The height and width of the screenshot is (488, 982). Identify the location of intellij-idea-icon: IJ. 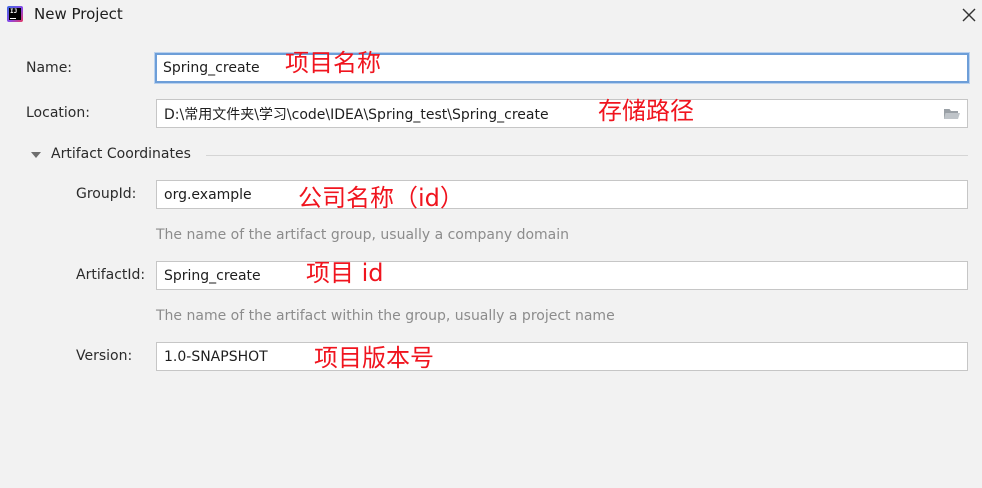
(15, 14).